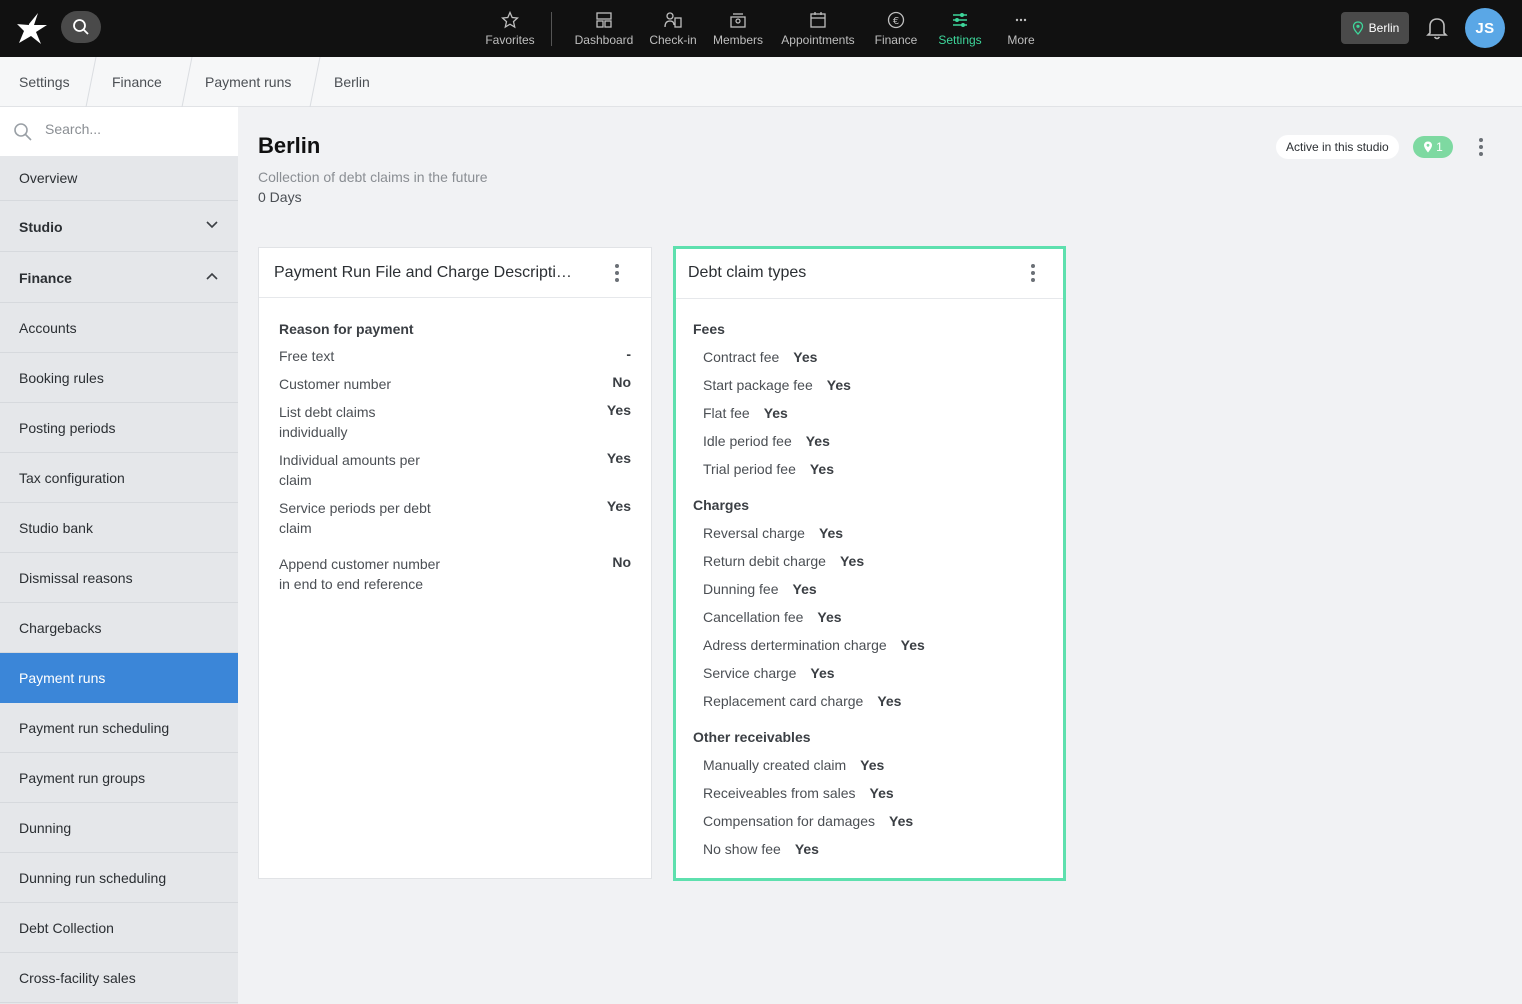 The height and width of the screenshot is (1004, 1522). Describe the element at coordinates (1337, 147) in the screenshot. I see `active-status-label: Active in this studio` at that location.